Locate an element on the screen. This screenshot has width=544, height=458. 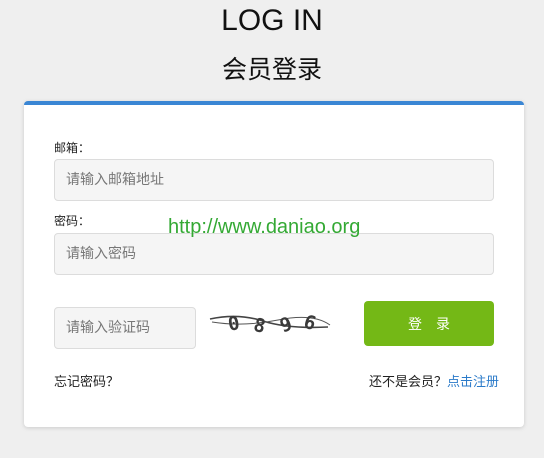
watermark-text: http://www.daniao.org is located at coordinates (264, 227).